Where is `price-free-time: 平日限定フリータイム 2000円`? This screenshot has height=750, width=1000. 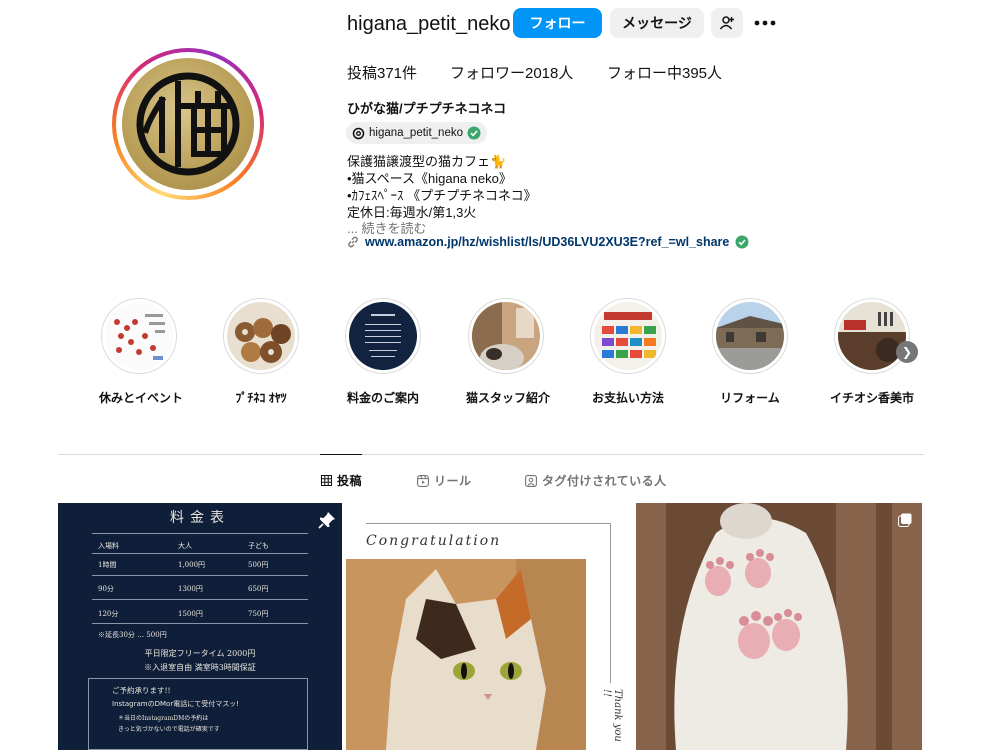 price-free-time: 平日限定フリータイム 2000円 is located at coordinates (200, 653).